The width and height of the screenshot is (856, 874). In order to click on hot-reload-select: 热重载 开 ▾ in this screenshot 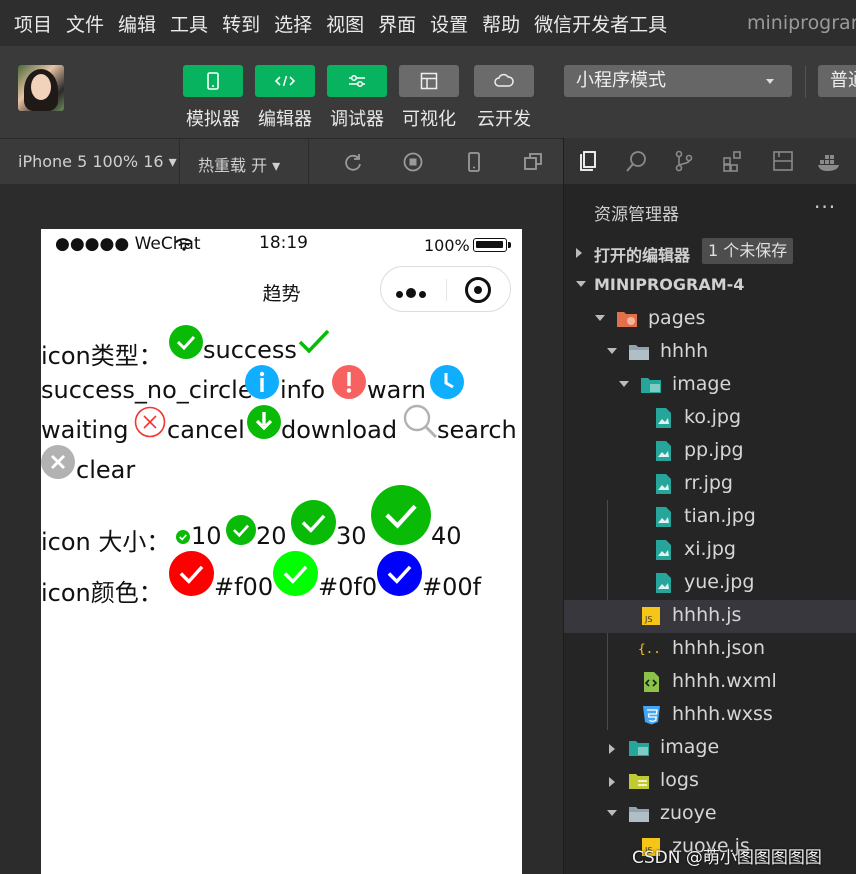, I will do `click(239, 164)`.